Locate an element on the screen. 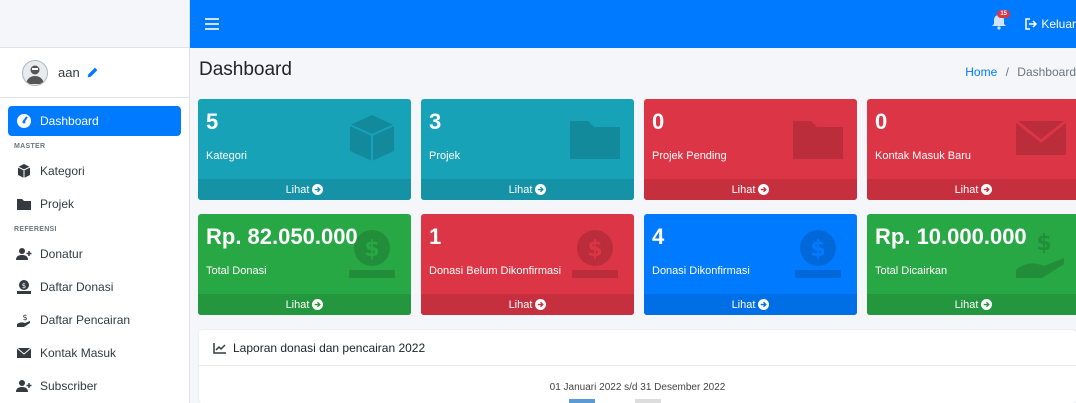  stat-link-total-donasi: Lihat is located at coordinates (304, 304).